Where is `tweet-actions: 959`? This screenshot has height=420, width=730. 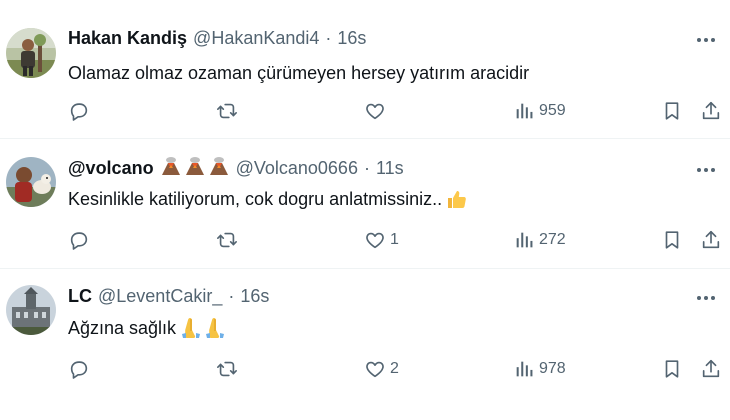 tweet-actions: 959 is located at coordinates (365, 111).